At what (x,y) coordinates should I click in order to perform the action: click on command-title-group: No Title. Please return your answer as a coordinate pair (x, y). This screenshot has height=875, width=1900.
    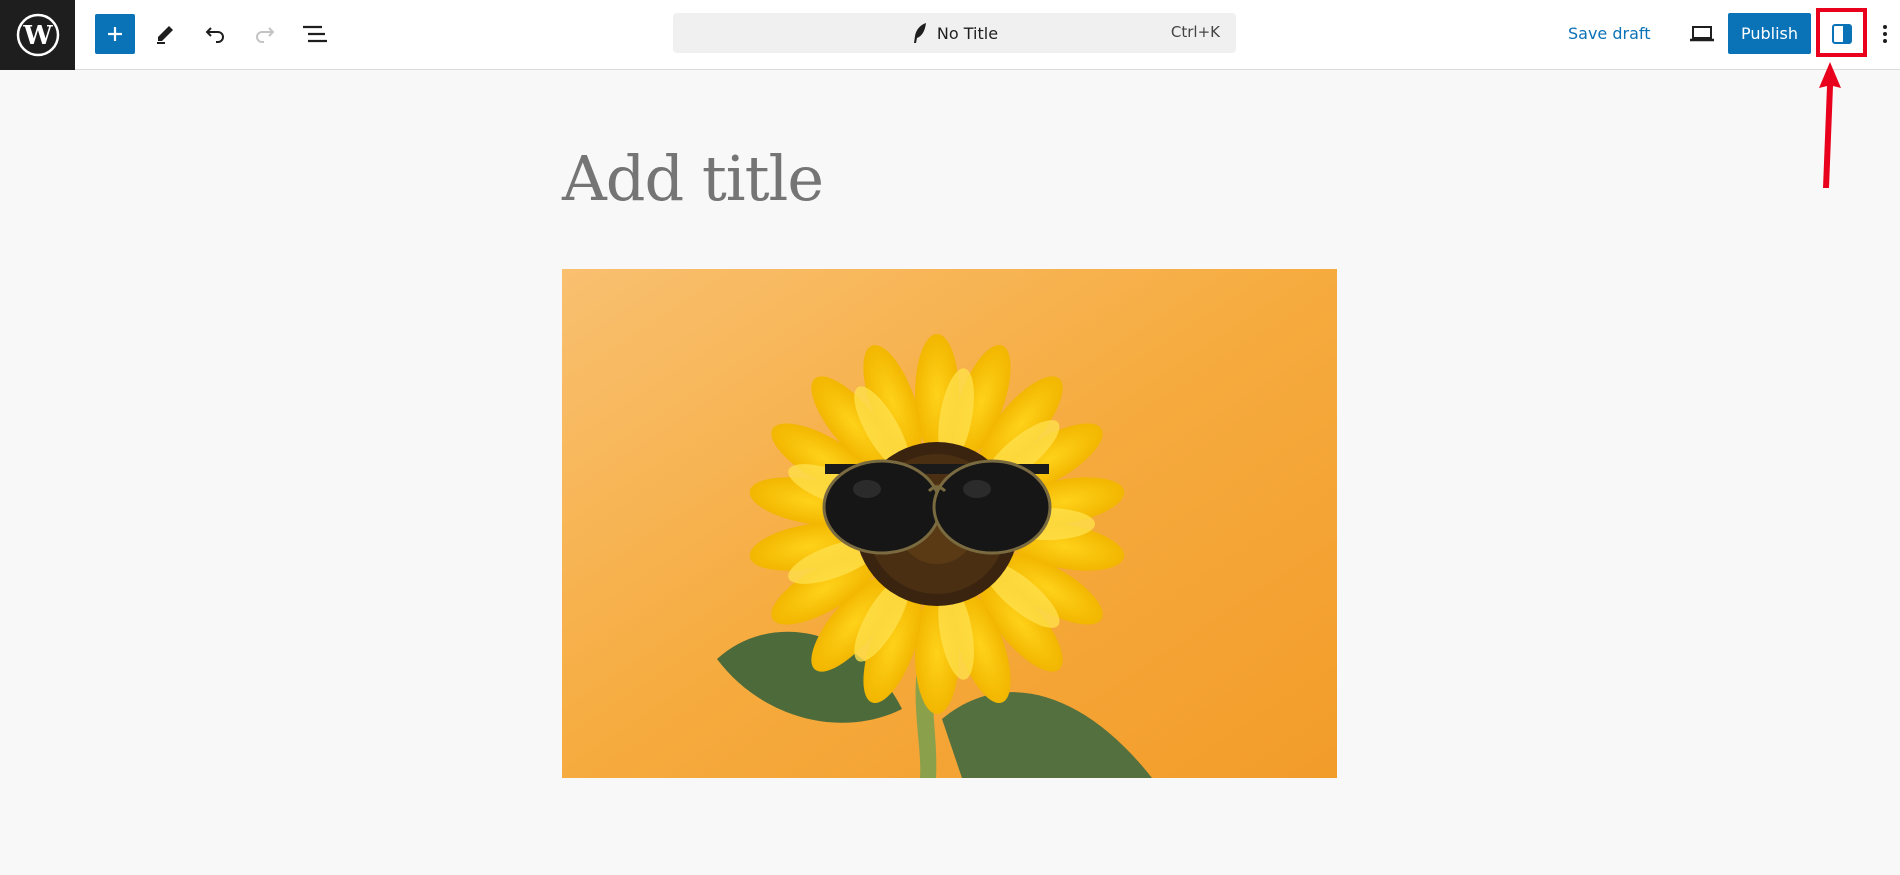
    Looking at the image, I should click on (954, 33).